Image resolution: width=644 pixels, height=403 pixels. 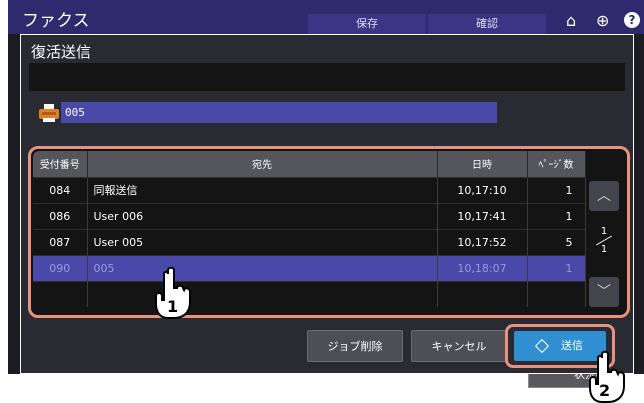 I want to click on table-row-selected: 090 005 10,18:07 1, so click(x=309, y=267).